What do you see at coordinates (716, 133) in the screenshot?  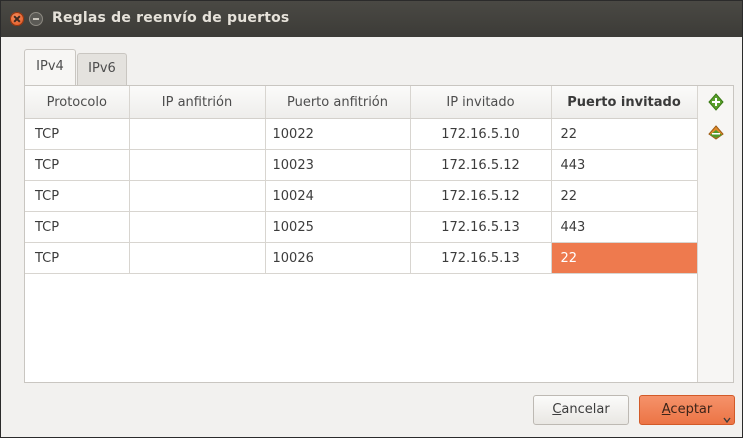 I see `edit-rule-icon` at bounding box center [716, 133].